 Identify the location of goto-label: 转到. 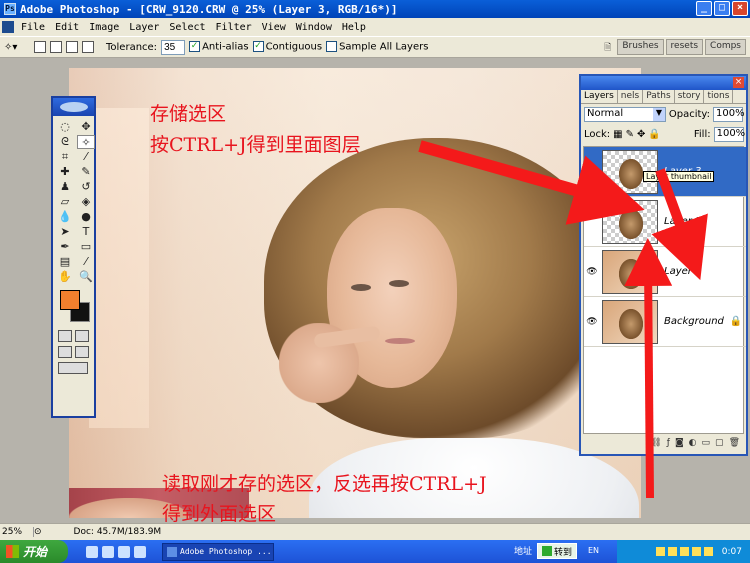
(563, 552).